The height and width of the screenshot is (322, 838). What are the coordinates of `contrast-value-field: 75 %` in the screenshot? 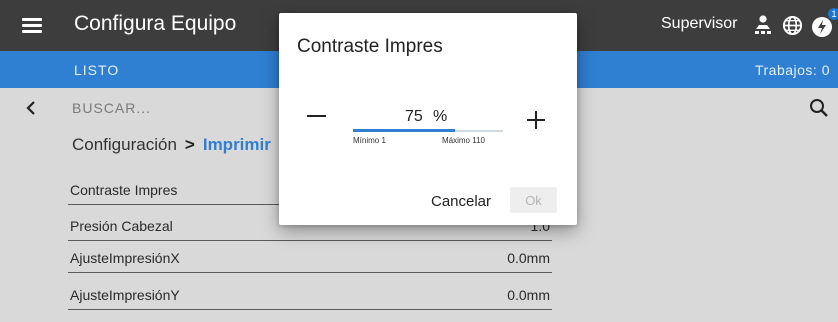 It's located at (428, 118).